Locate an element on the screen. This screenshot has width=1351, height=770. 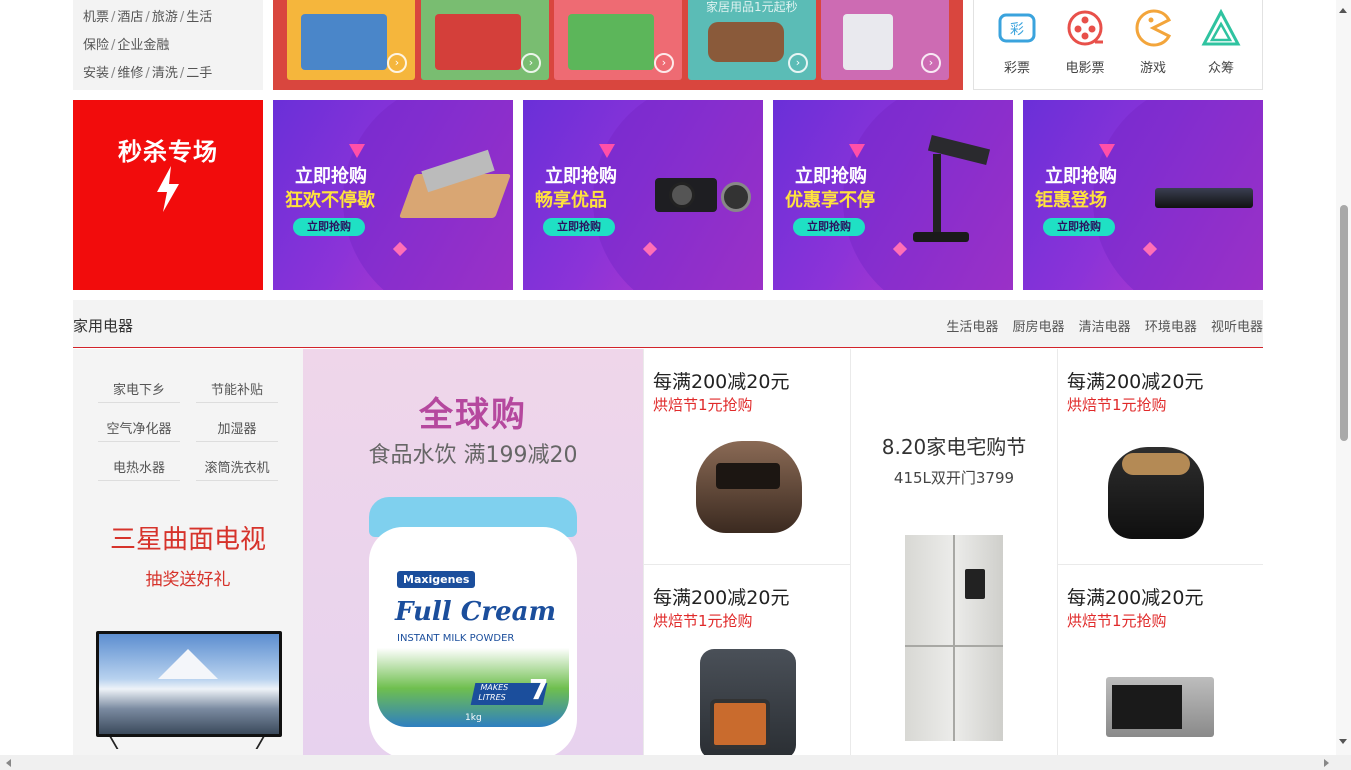
service-link: 二手 is located at coordinates (199, 73).